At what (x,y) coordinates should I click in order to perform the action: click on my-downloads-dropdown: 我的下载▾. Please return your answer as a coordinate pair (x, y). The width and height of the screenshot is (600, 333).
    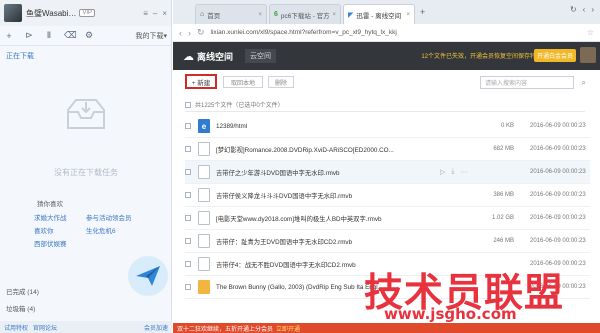
    Looking at the image, I should click on (151, 36).